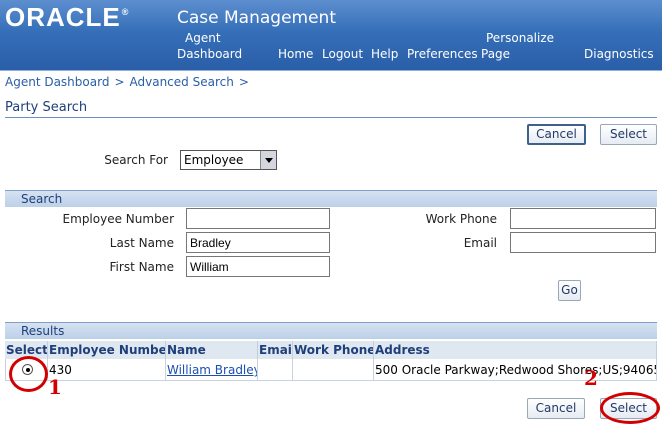  I want to click on work-phone-label: Work Phone, so click(461, 219).